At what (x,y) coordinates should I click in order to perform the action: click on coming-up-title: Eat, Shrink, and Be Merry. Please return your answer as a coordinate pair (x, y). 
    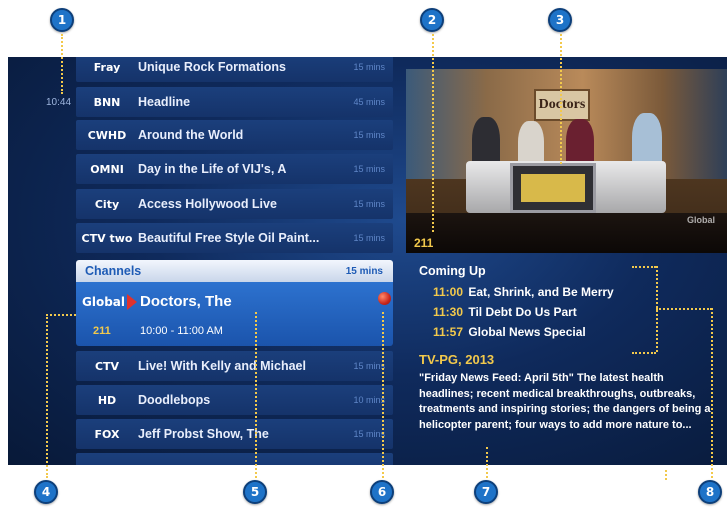
    Looking at the image, I should click on (541, 292).